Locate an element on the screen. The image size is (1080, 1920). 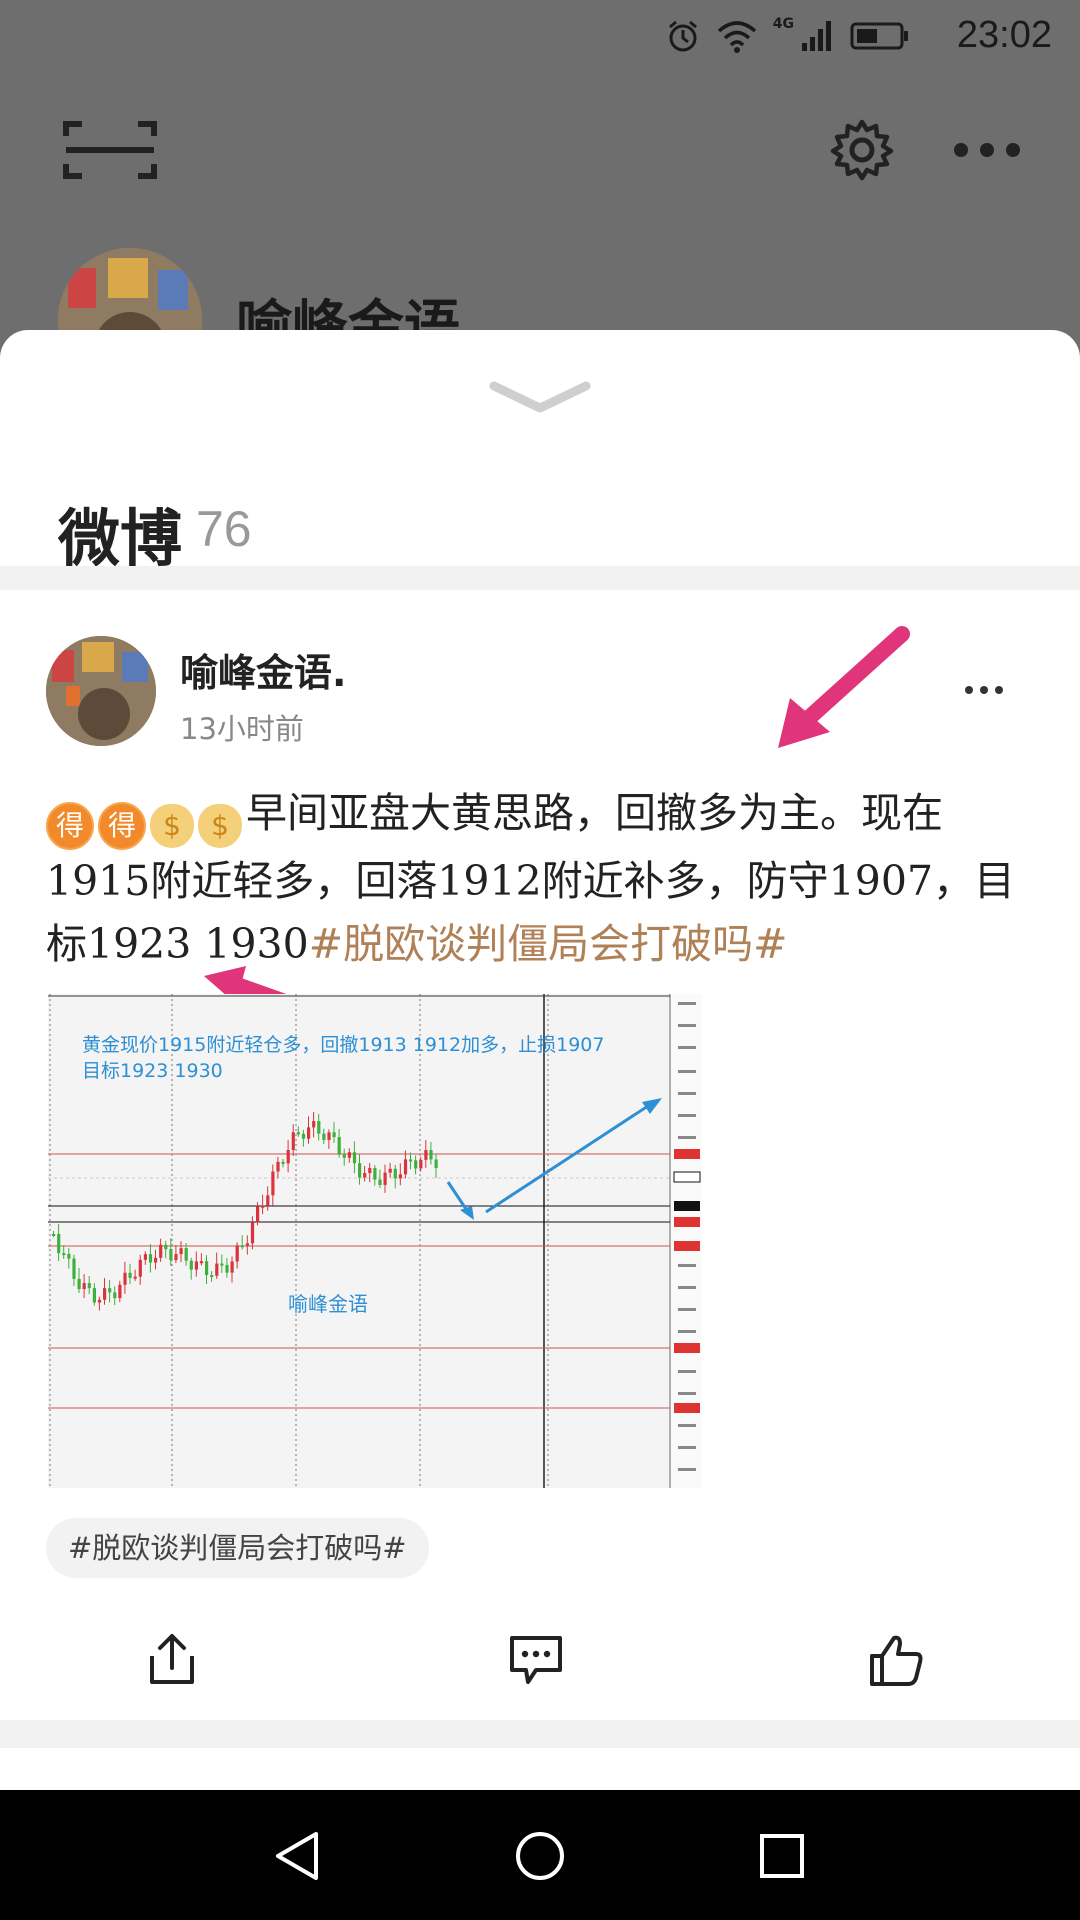
post-hashtag-link: #脱欧谈判僵局会打破吗# is located at coordinates (548, 944).